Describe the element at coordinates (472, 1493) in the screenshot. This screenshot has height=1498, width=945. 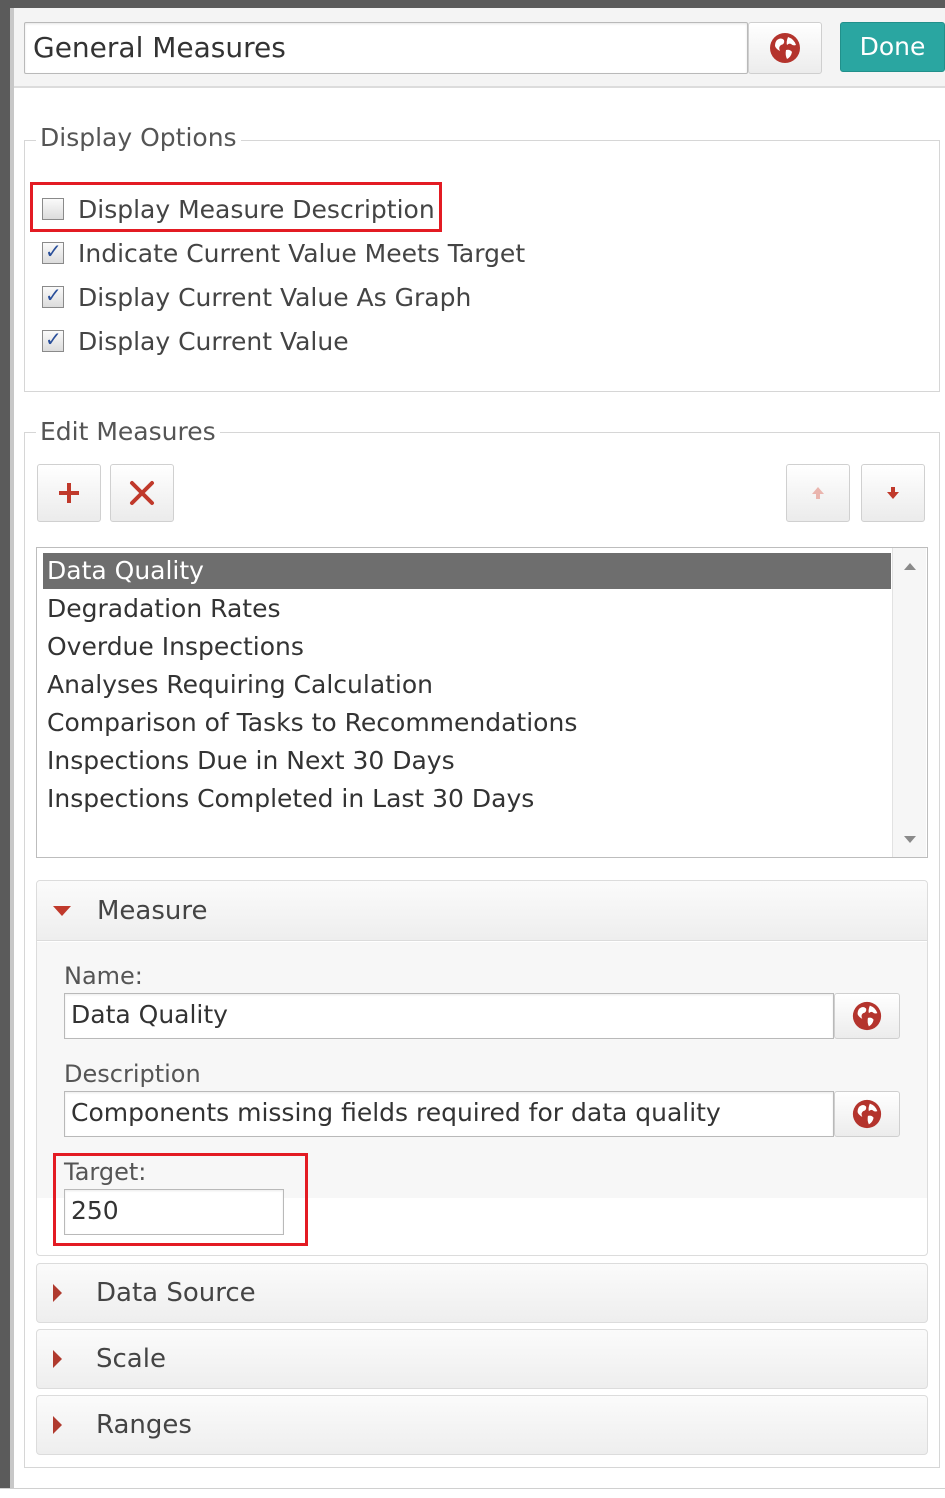
I see `window-frame-bottom` at that location.